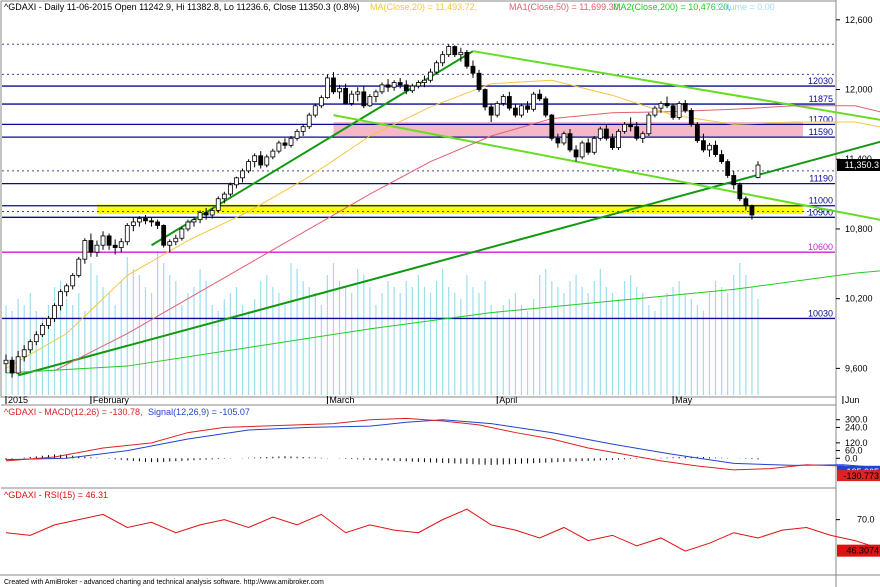 Image resolution: width=880 pixels, height=587 pixels. I want to click on x-tick-label: May, so click(684, 400).